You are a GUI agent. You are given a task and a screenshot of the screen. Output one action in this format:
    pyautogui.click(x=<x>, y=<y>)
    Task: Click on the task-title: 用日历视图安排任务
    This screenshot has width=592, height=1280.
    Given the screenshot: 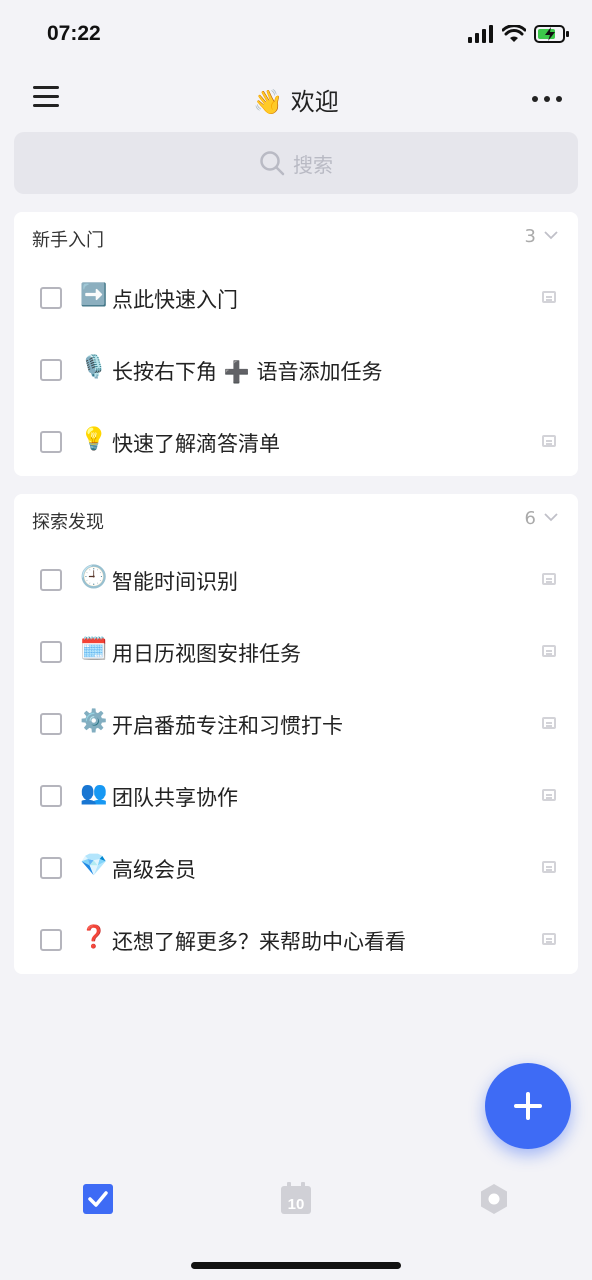 What is the action you would take?
    pyautogui.click(x=206, y=654)
    